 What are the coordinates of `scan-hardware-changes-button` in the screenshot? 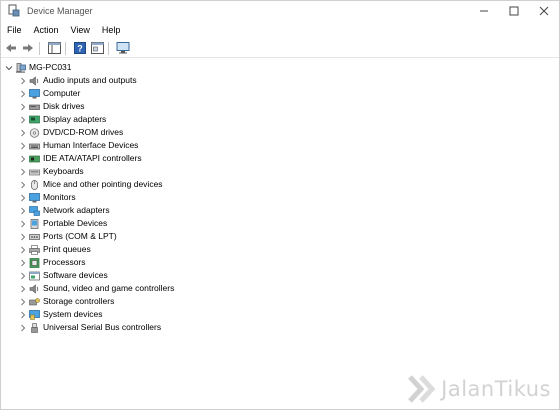 It's located at (123, 48).